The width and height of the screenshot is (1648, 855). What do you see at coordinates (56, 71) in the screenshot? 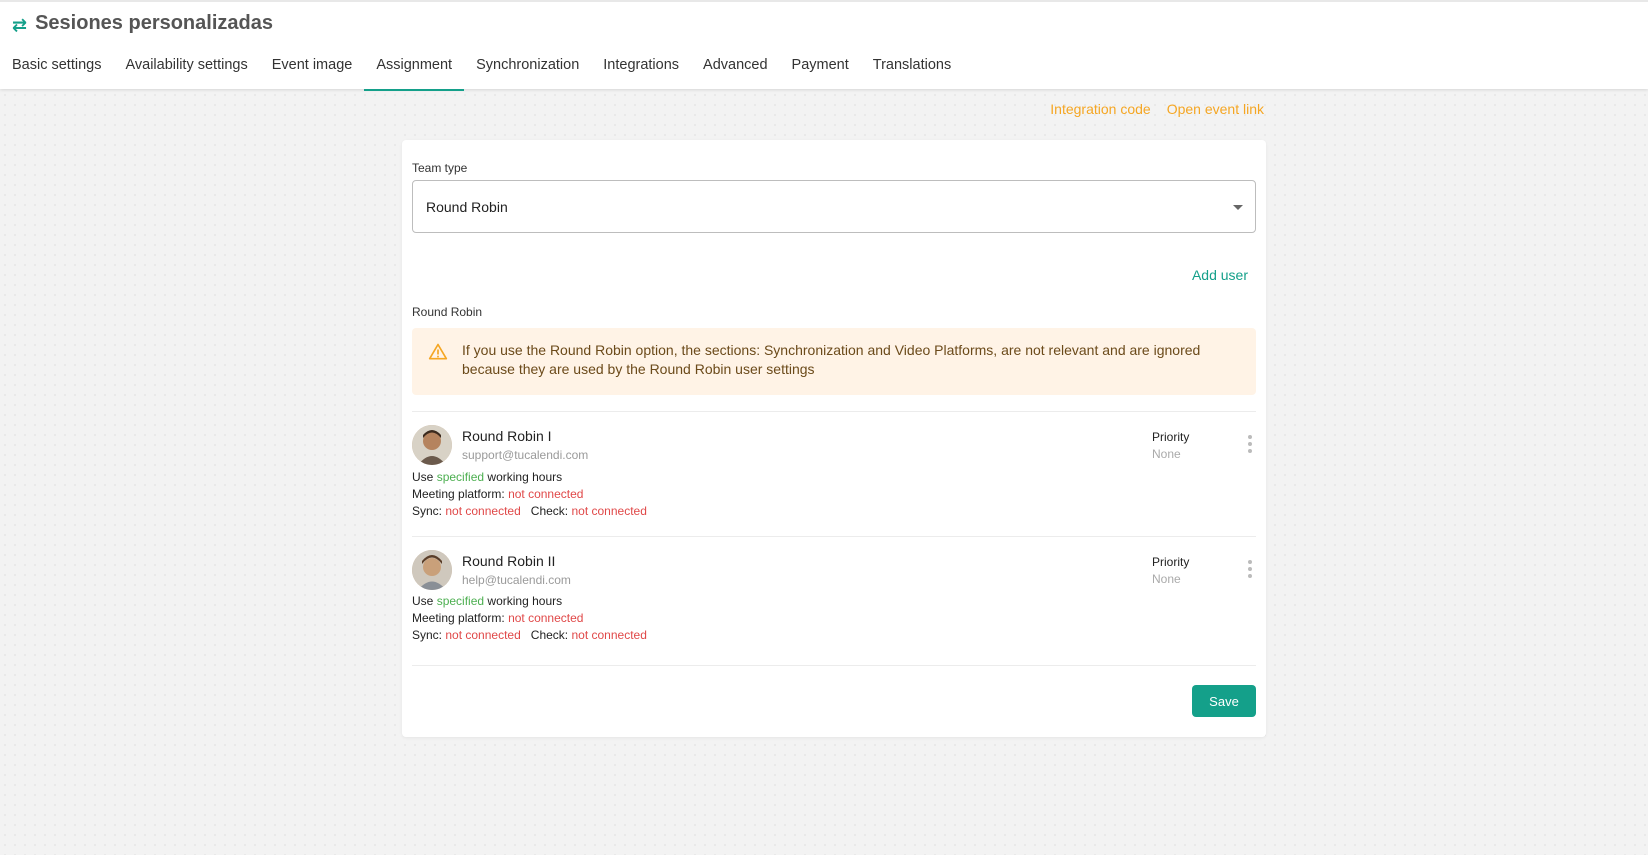
I see `tab-basic-settings: Basic settings` at bounding box center [56, 71].